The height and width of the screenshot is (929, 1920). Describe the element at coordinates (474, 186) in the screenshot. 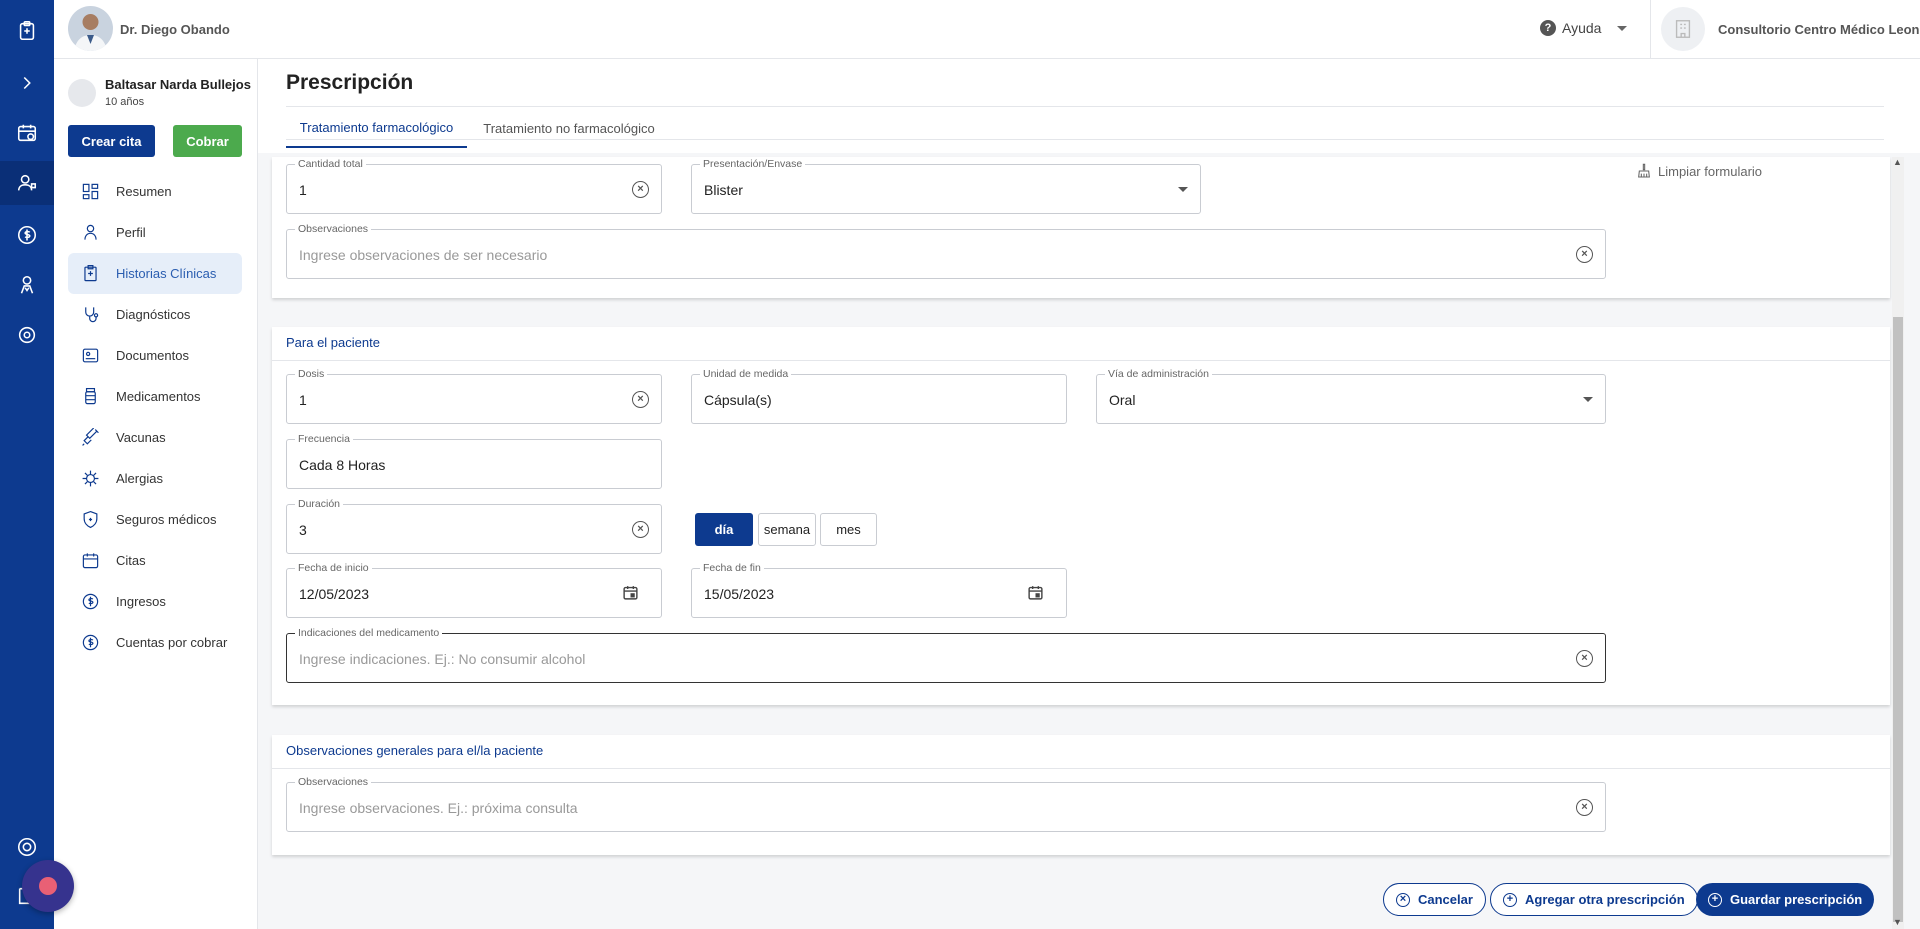

I see `total-quantity-field: Cantidad total 1 ×` at that location.